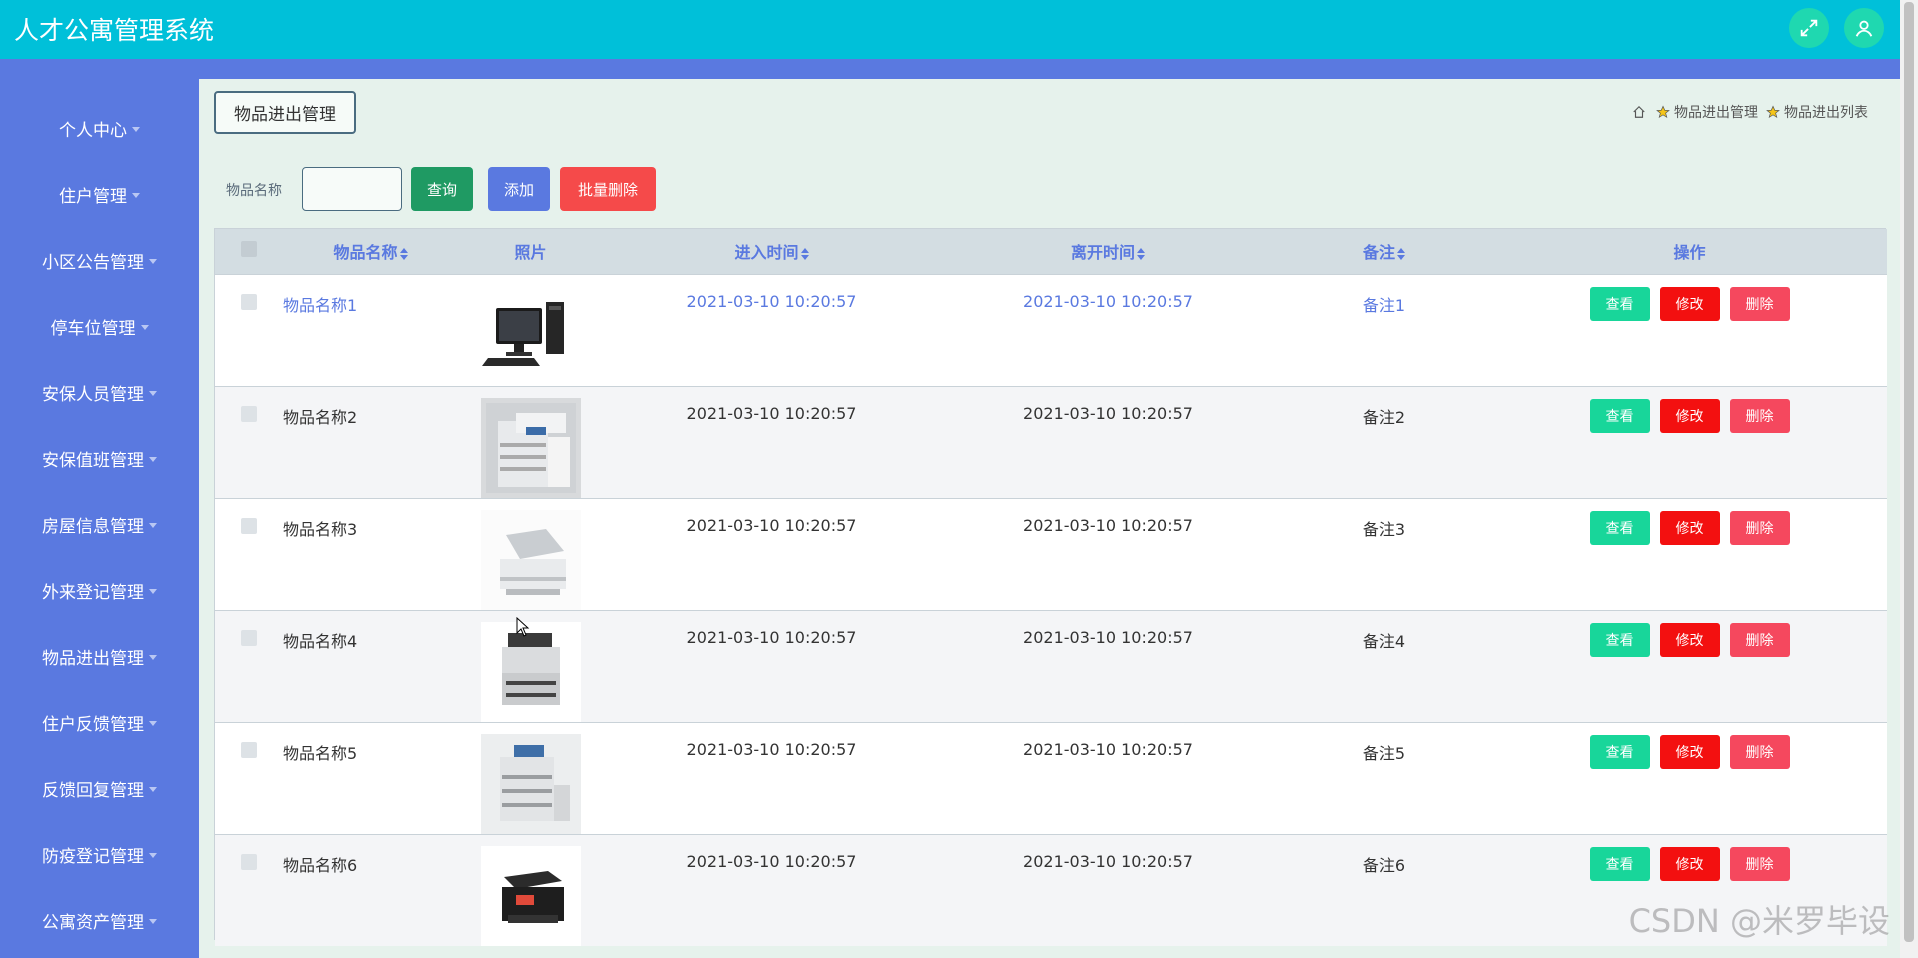 The height and width of the screenshot is (958, 1918). Describe the element at coordinates (370, 251) in the screenshot. I see `column-header-name: 物品名称` at that location.